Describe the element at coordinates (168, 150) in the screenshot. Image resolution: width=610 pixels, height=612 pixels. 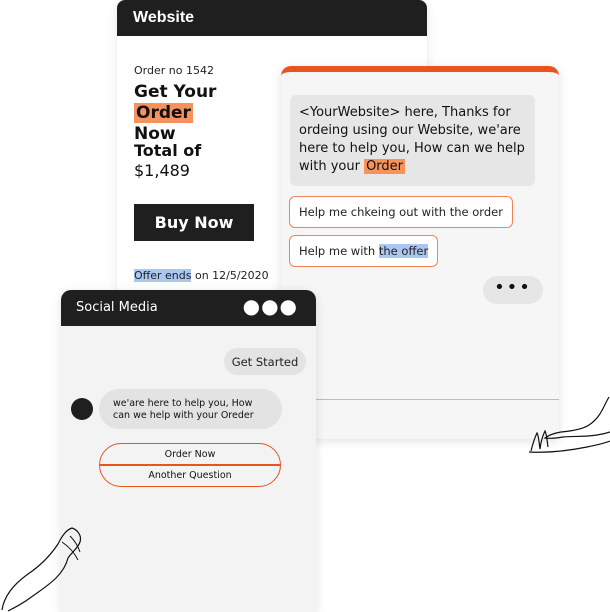
I see `total-label: Total of` at that location.